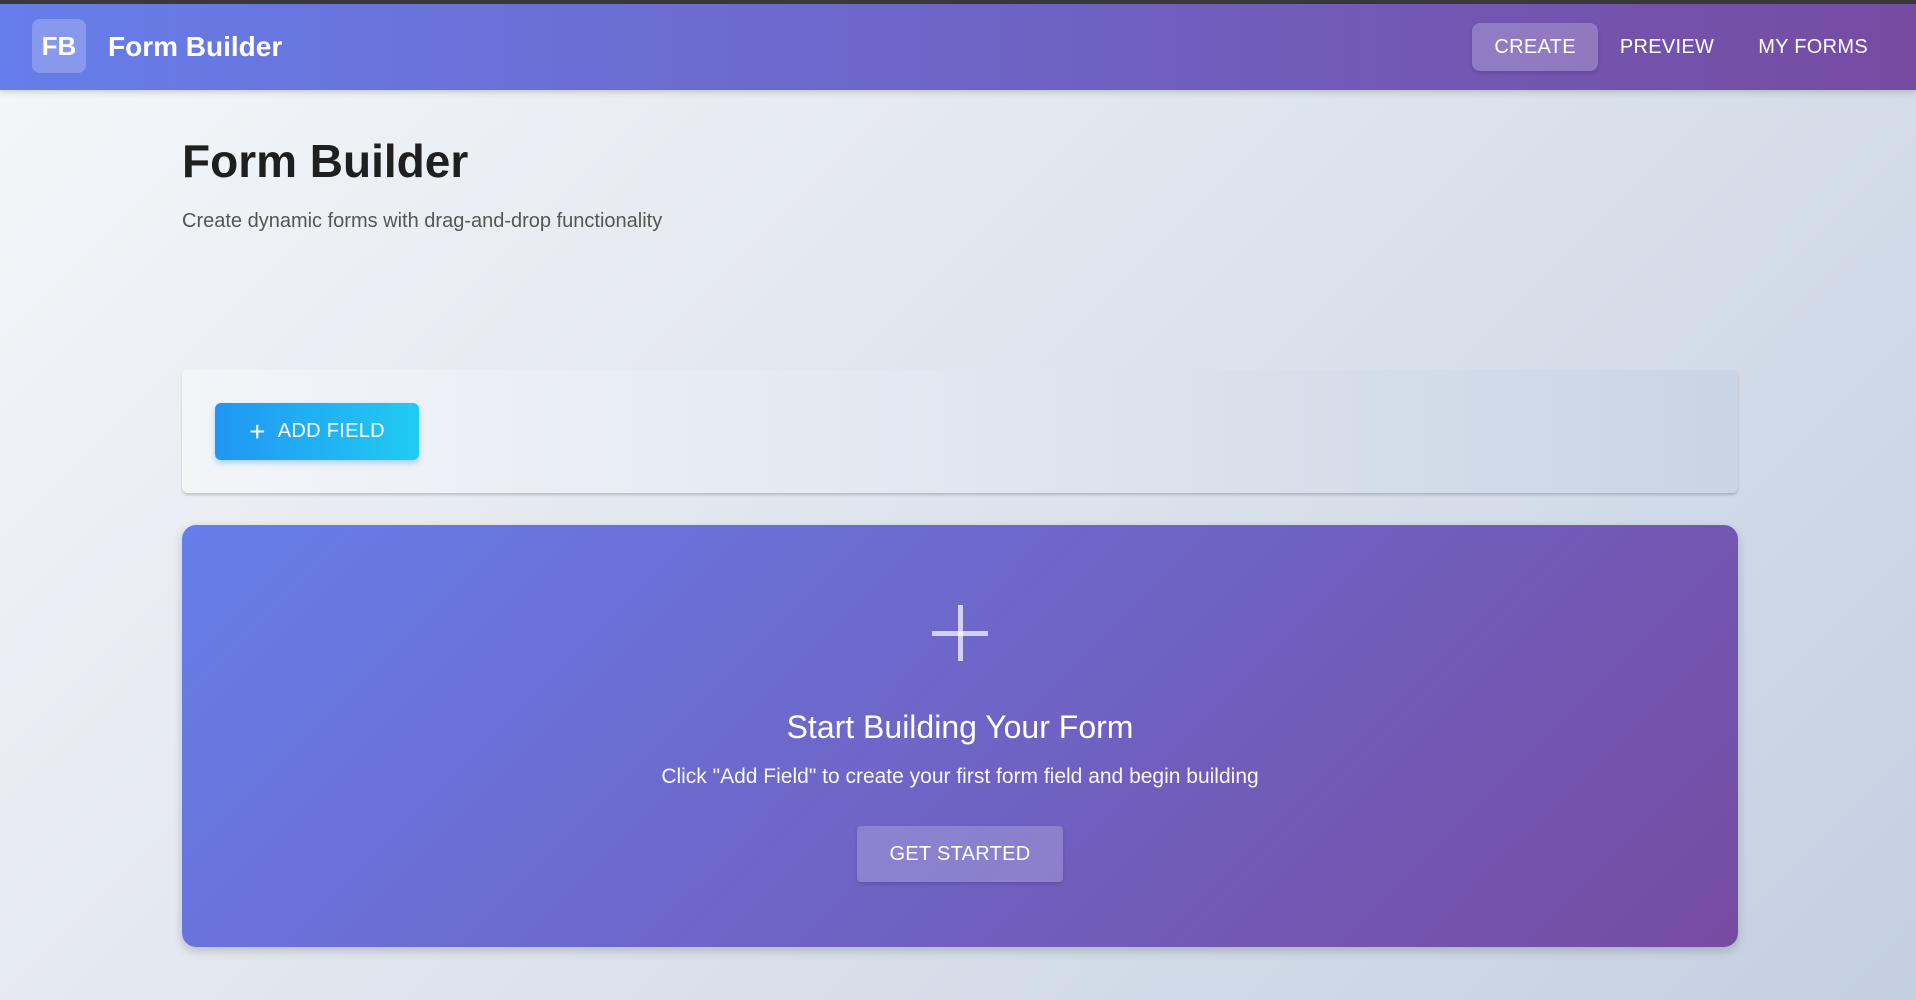 The image size is (1916, 1000). What do you see at coordinates (960, 727) in the screenshot?
I see `empty-state-title: Start Building Your Form` at bounding box center [960, 727].